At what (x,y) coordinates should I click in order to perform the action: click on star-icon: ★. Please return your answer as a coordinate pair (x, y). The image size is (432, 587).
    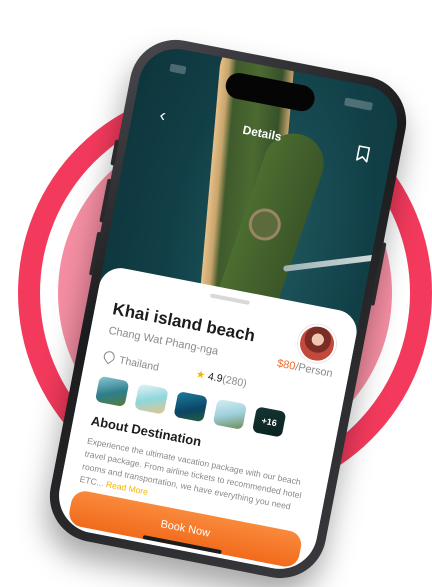
    Looking at the image, I should click on (200, 375).